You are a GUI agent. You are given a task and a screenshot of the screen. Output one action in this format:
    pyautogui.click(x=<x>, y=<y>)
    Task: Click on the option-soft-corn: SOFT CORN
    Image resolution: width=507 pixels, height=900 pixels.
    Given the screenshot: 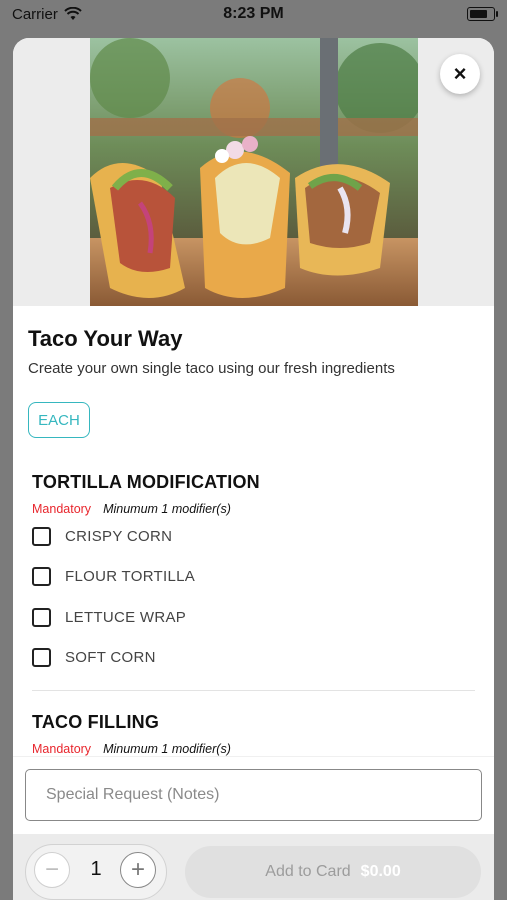 What is the action you would take?
    pyautogui.click(x=94, y=657)
    